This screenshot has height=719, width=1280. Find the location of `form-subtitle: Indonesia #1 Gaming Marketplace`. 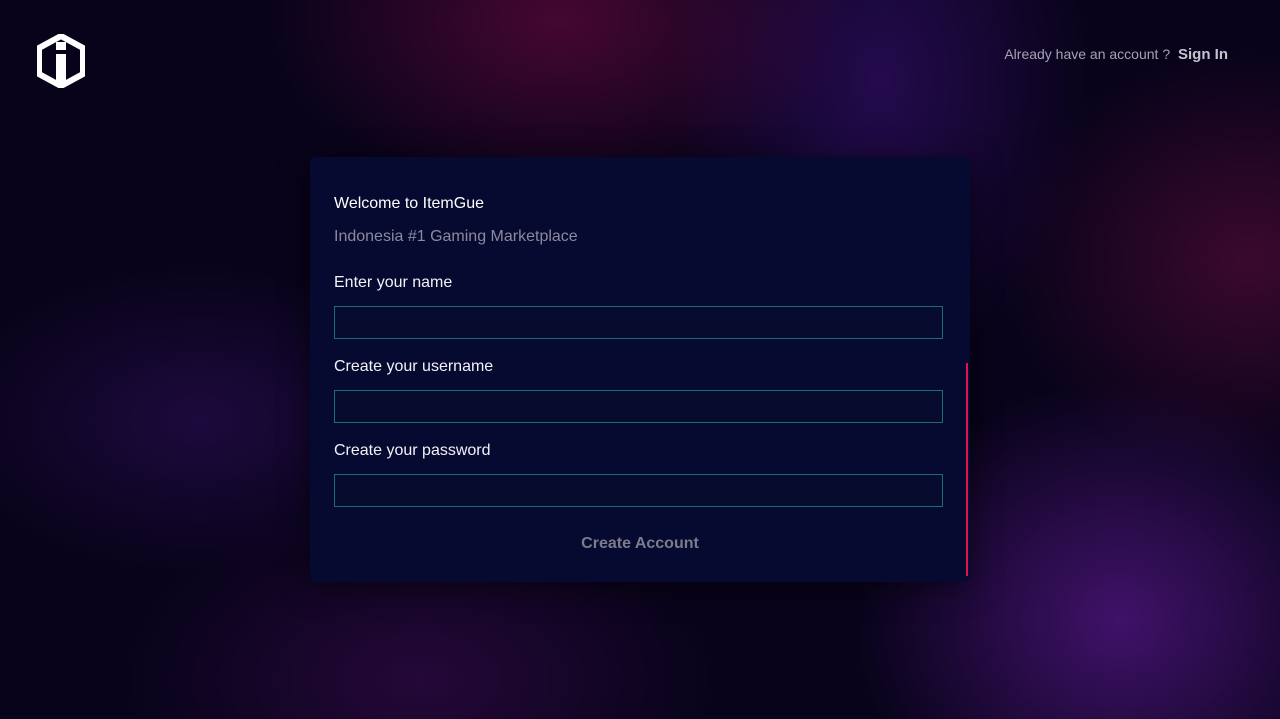

form-subtitle: Indonesia #1 Gaming Marketplace is located at coordinates (456, 236).